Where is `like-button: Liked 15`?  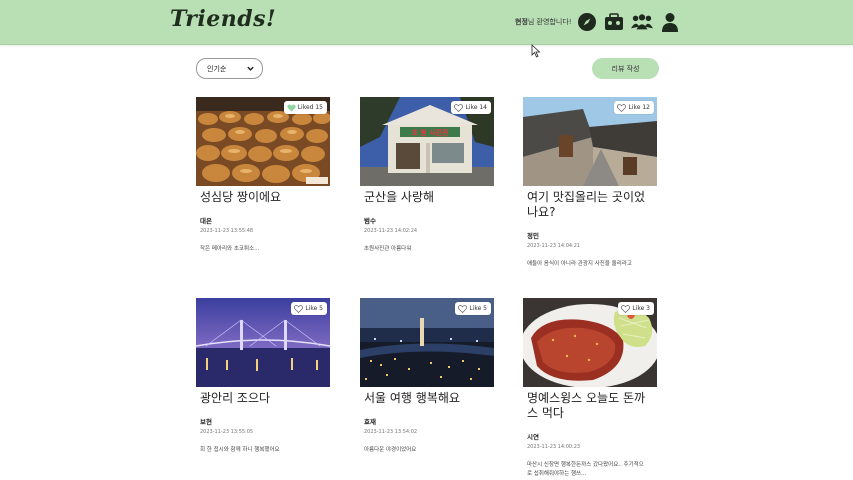 like-button: Liked 15 is located at coordinates (305, 107).